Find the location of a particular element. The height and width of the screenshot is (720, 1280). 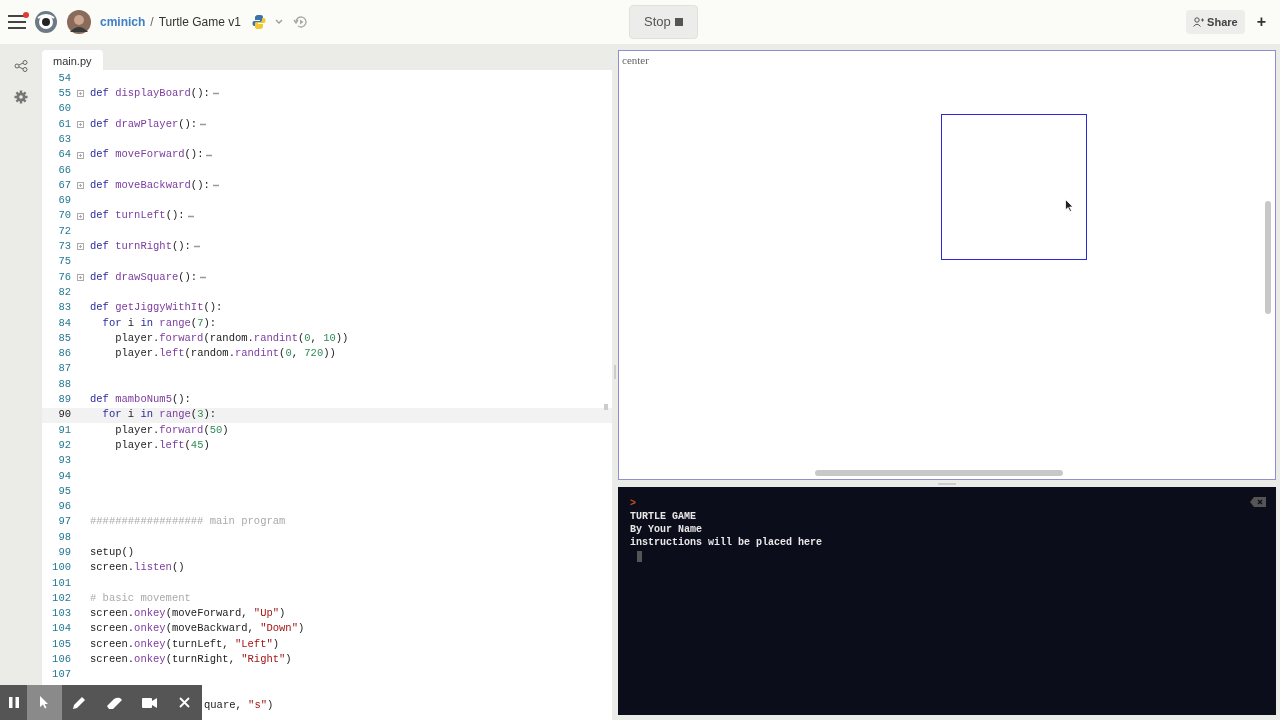

code-line: screen.listen() is located at coordinates (137, 568).